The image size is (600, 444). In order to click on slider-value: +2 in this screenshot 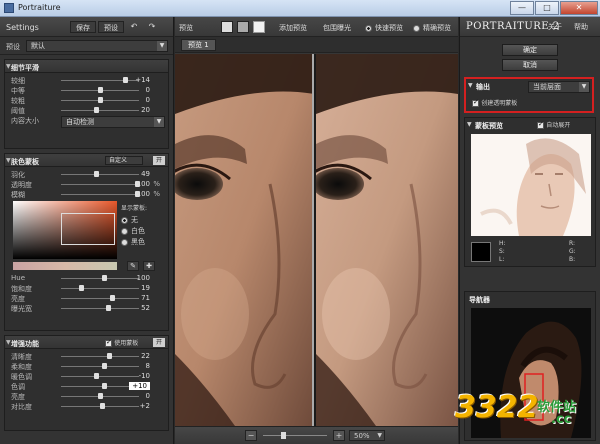, I will do `click(145, 406)`.